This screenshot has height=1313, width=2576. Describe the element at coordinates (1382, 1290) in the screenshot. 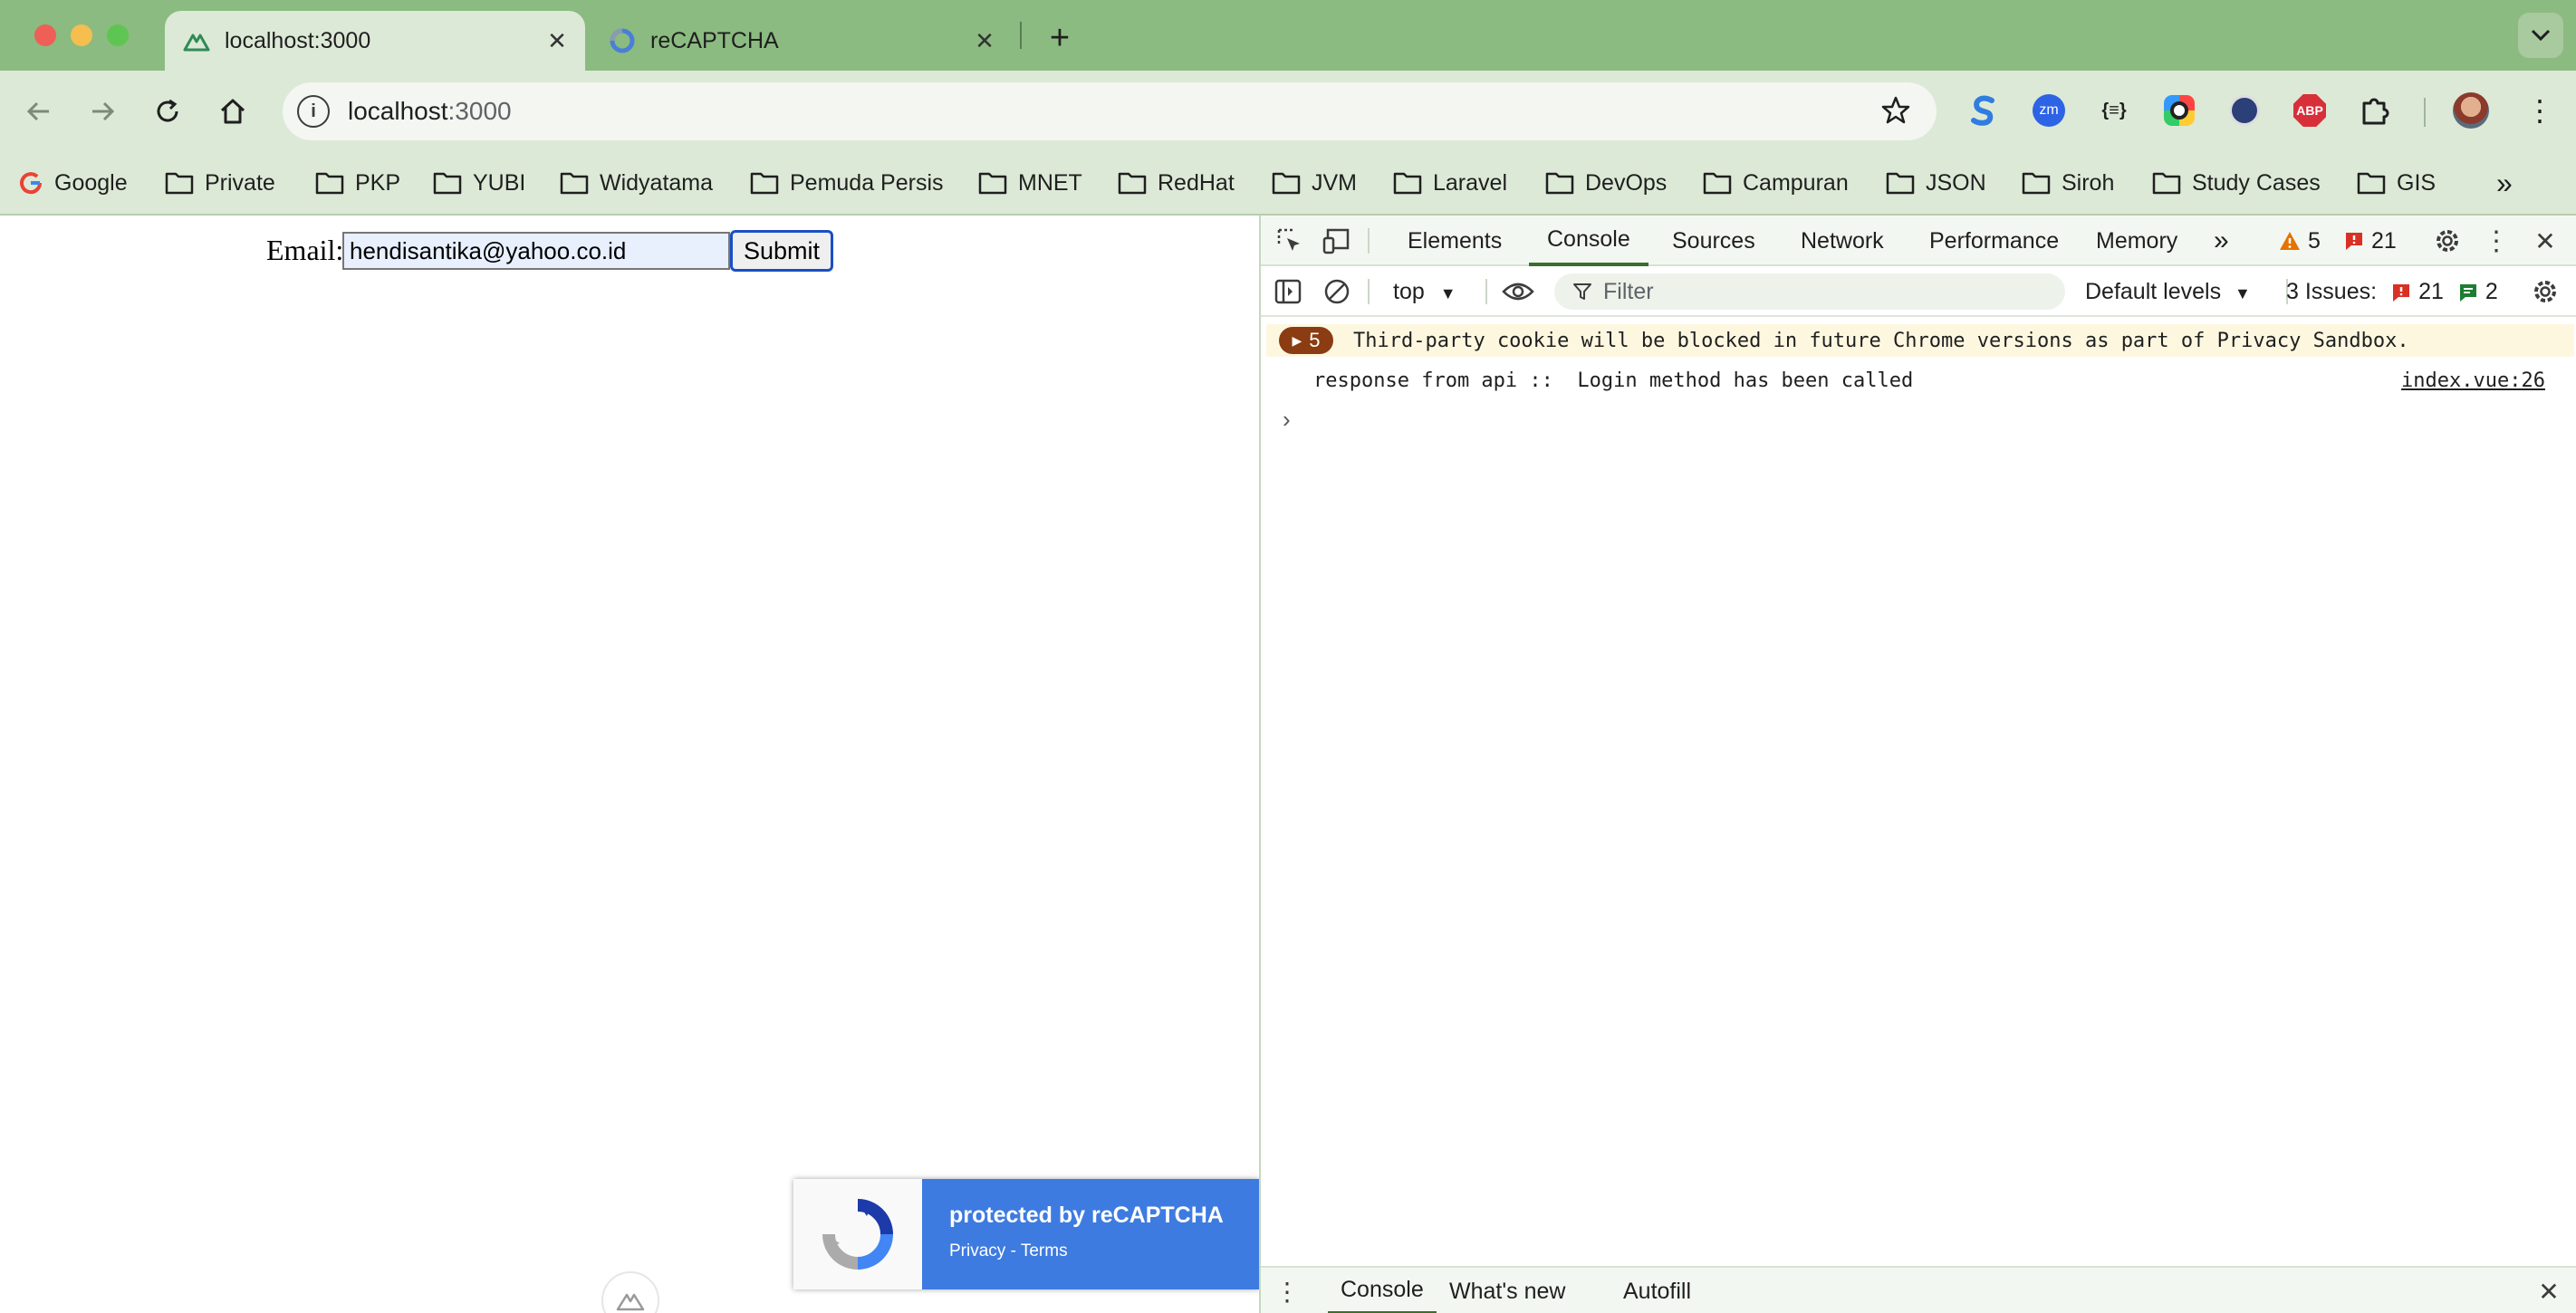

I see `drawer-tab-console: Console` at that location.